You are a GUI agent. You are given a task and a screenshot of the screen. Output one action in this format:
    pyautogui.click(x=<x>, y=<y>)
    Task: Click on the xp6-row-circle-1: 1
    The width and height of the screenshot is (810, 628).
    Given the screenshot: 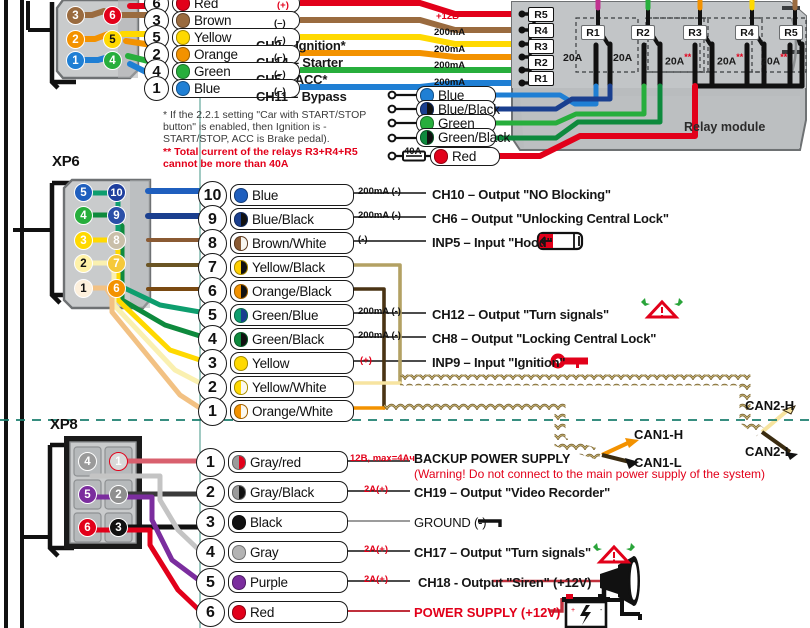 What is the action you would take?
    pyautogui.click(x=212, y=411)
    